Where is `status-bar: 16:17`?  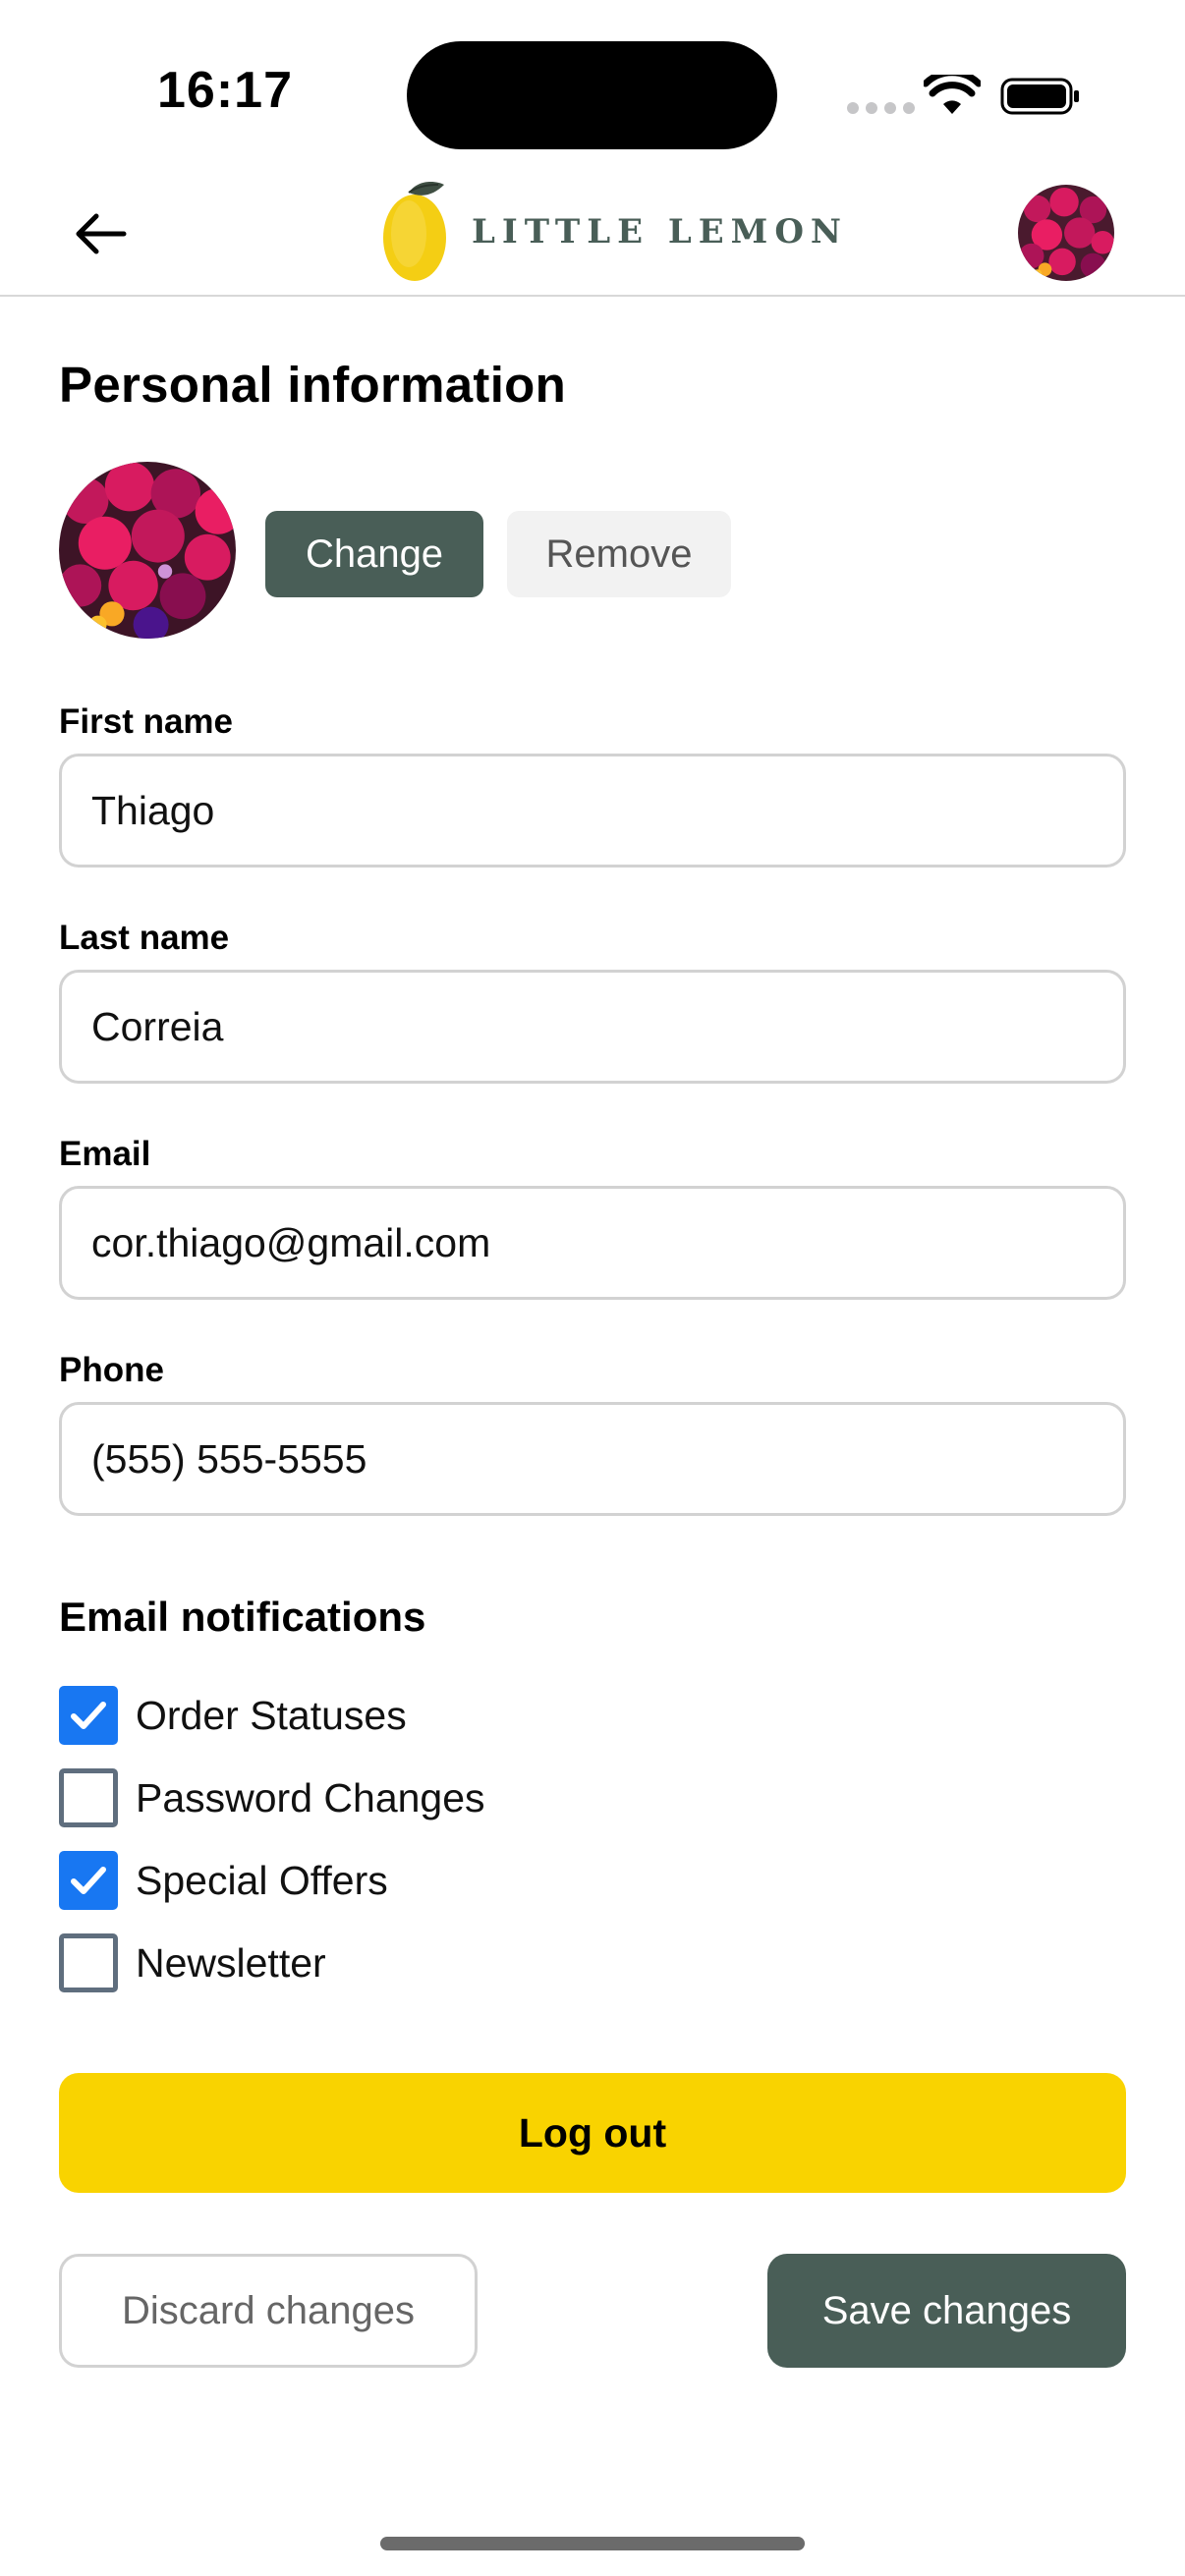 status-bar: 16:17 is located at coordinates (592, 83).